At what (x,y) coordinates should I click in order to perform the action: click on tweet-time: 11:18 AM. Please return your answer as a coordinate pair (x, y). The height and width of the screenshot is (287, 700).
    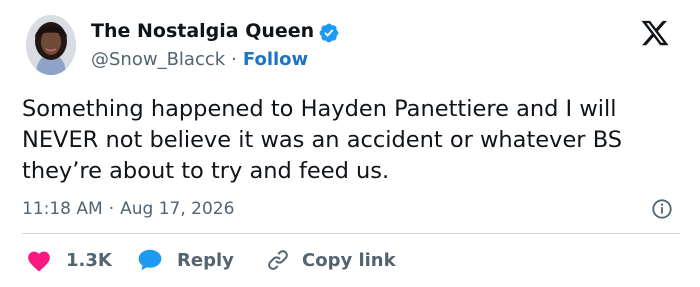
    Looking at the image, I should click on (62, 209).